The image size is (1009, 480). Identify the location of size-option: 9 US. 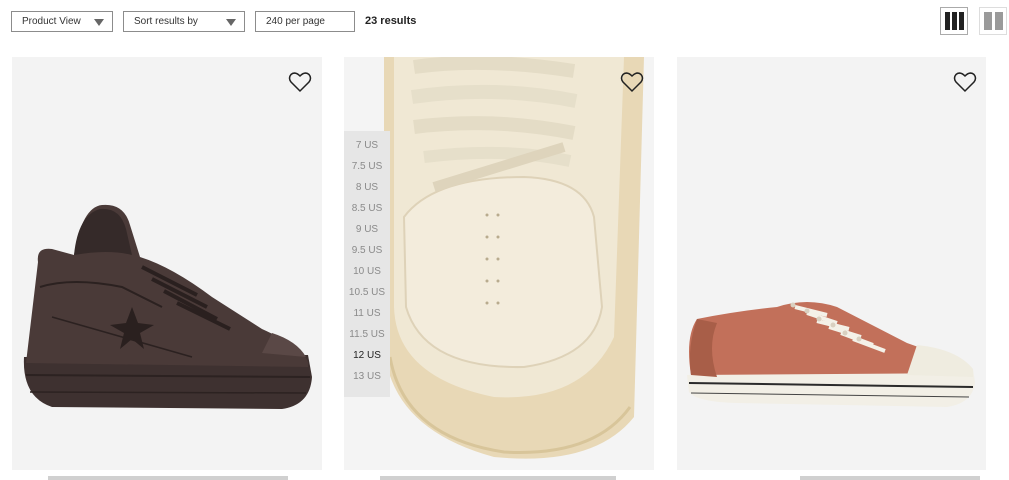
(367, 229).